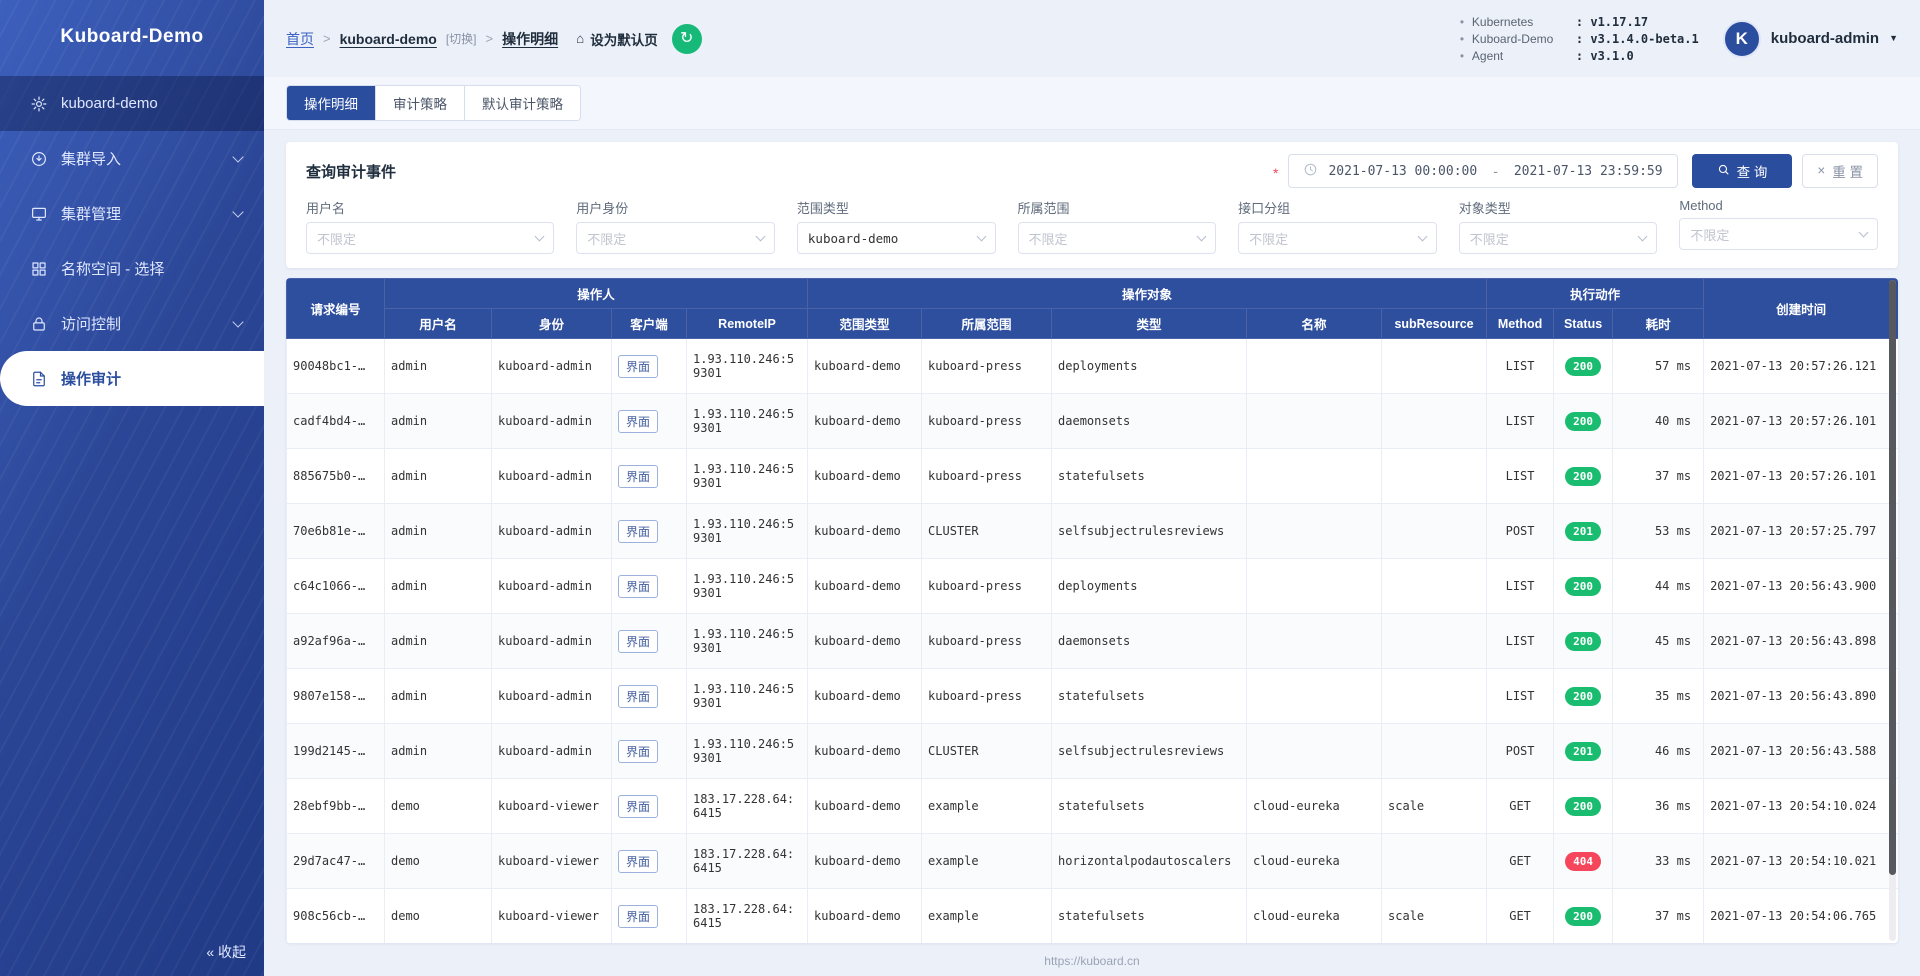 This screenshot has height=976, width=1920. What do you see at coordinates (132, 268) in the screenshot?
I see `sidebar-item-namespace-select: 名称空间 - 选择` at bounding box center [132, 268].